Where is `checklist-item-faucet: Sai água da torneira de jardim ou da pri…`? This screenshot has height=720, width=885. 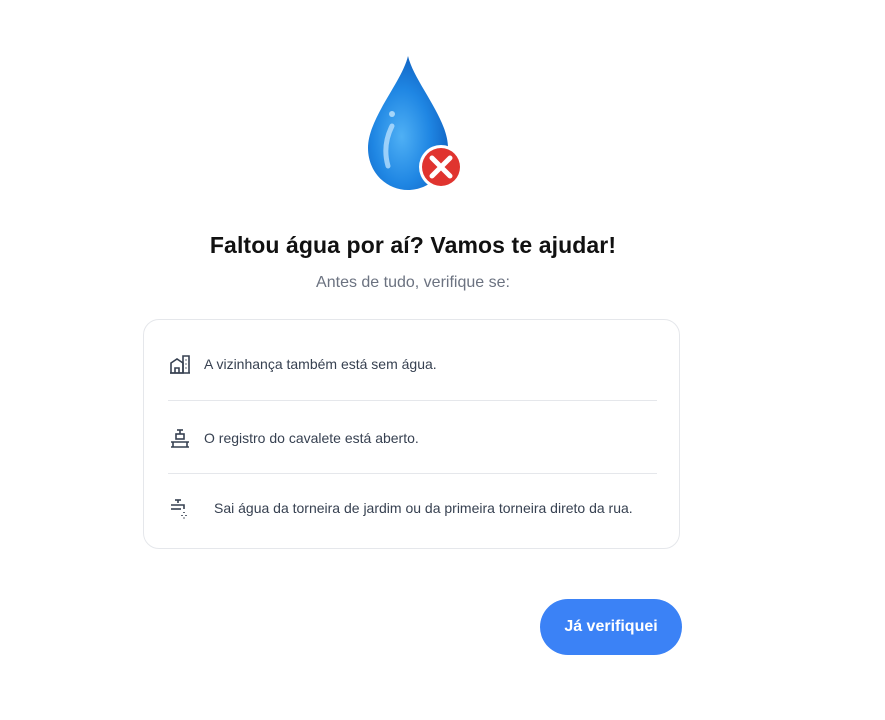
checklist-item-faucet: Sai água da torneira de jardim ou da pri… is located at coordinates (412, 508).